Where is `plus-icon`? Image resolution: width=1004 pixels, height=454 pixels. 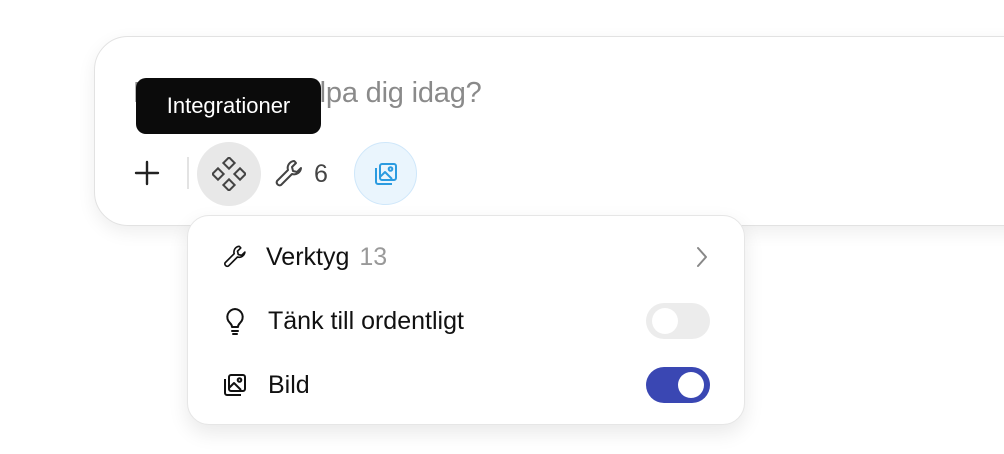
plus-icon is located at coordinates (147, 173).